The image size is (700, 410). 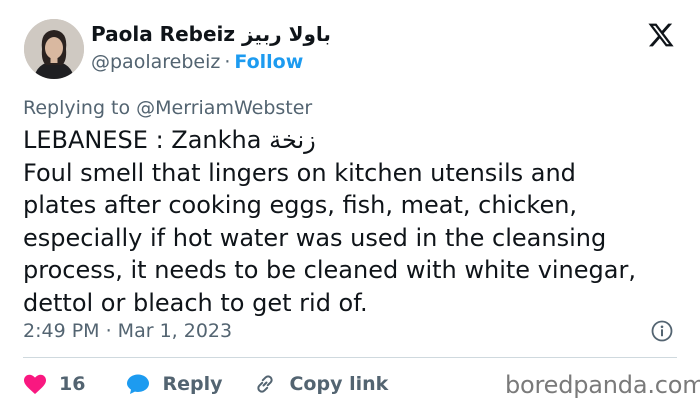 I want to click on watermark: boredpanda.com, so click(x=602, y=385).